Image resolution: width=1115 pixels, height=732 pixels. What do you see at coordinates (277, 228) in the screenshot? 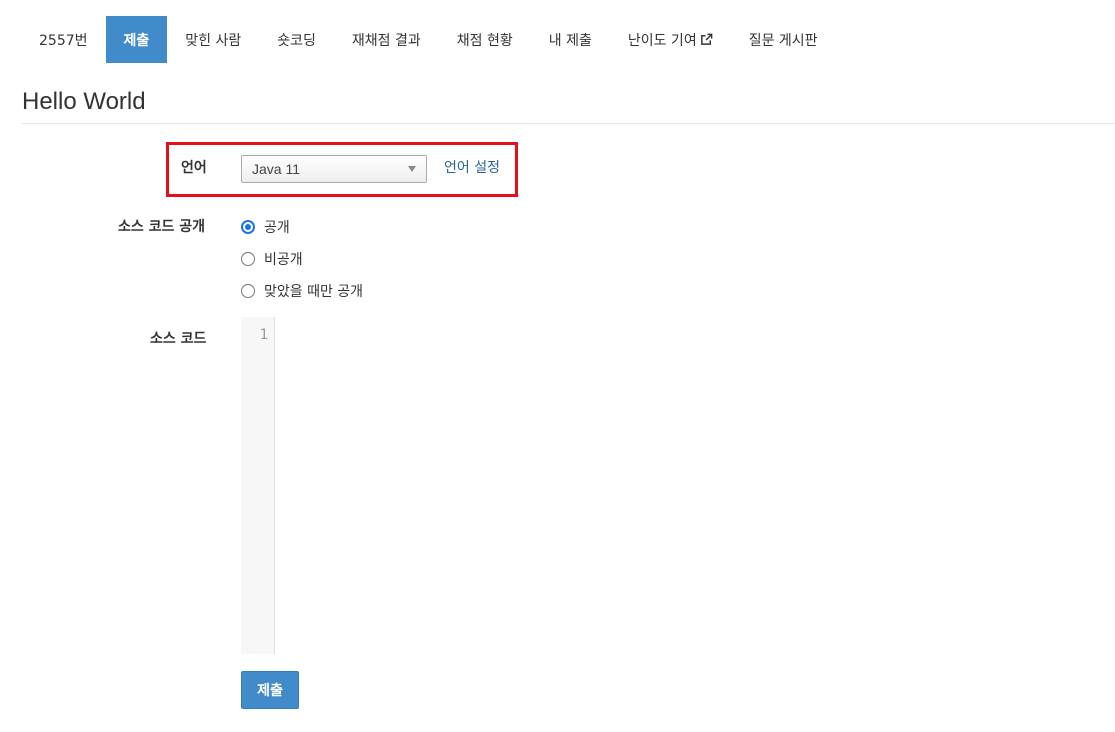
I see `radio-label: 공개` at bounding box center [277, 228].